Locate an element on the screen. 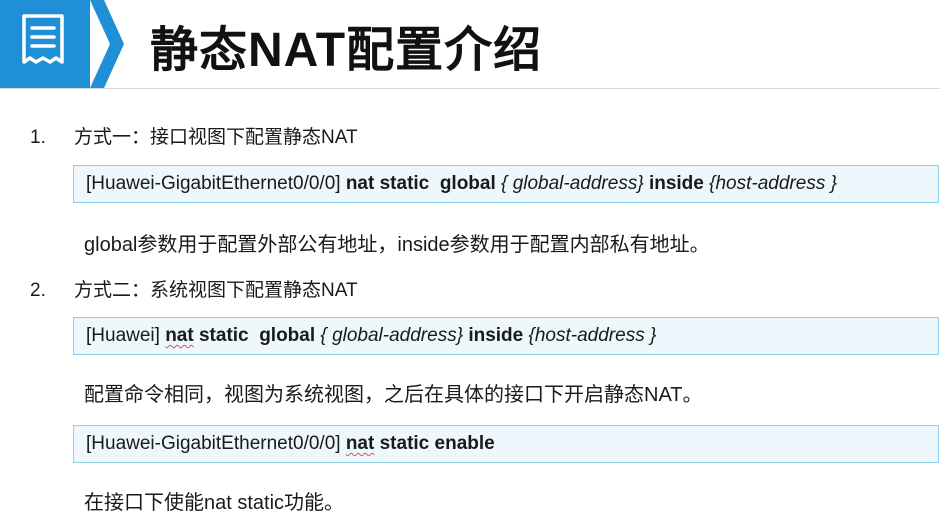 The width and height of the screenshot is (940, 520). method-heading: 方式二：系统视图下配置静态NAT is located at coordinates (216, 290).